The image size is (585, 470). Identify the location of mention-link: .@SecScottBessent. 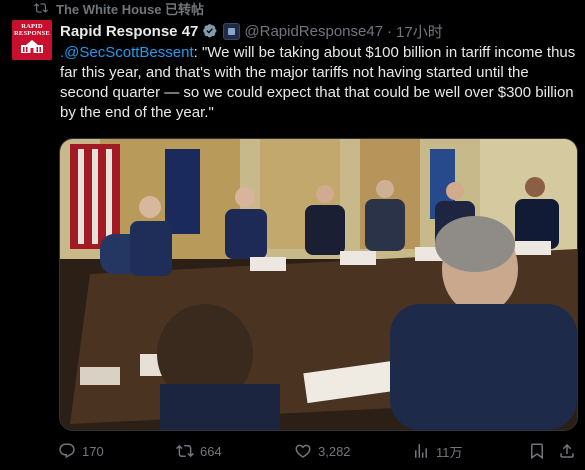
(127, 52).